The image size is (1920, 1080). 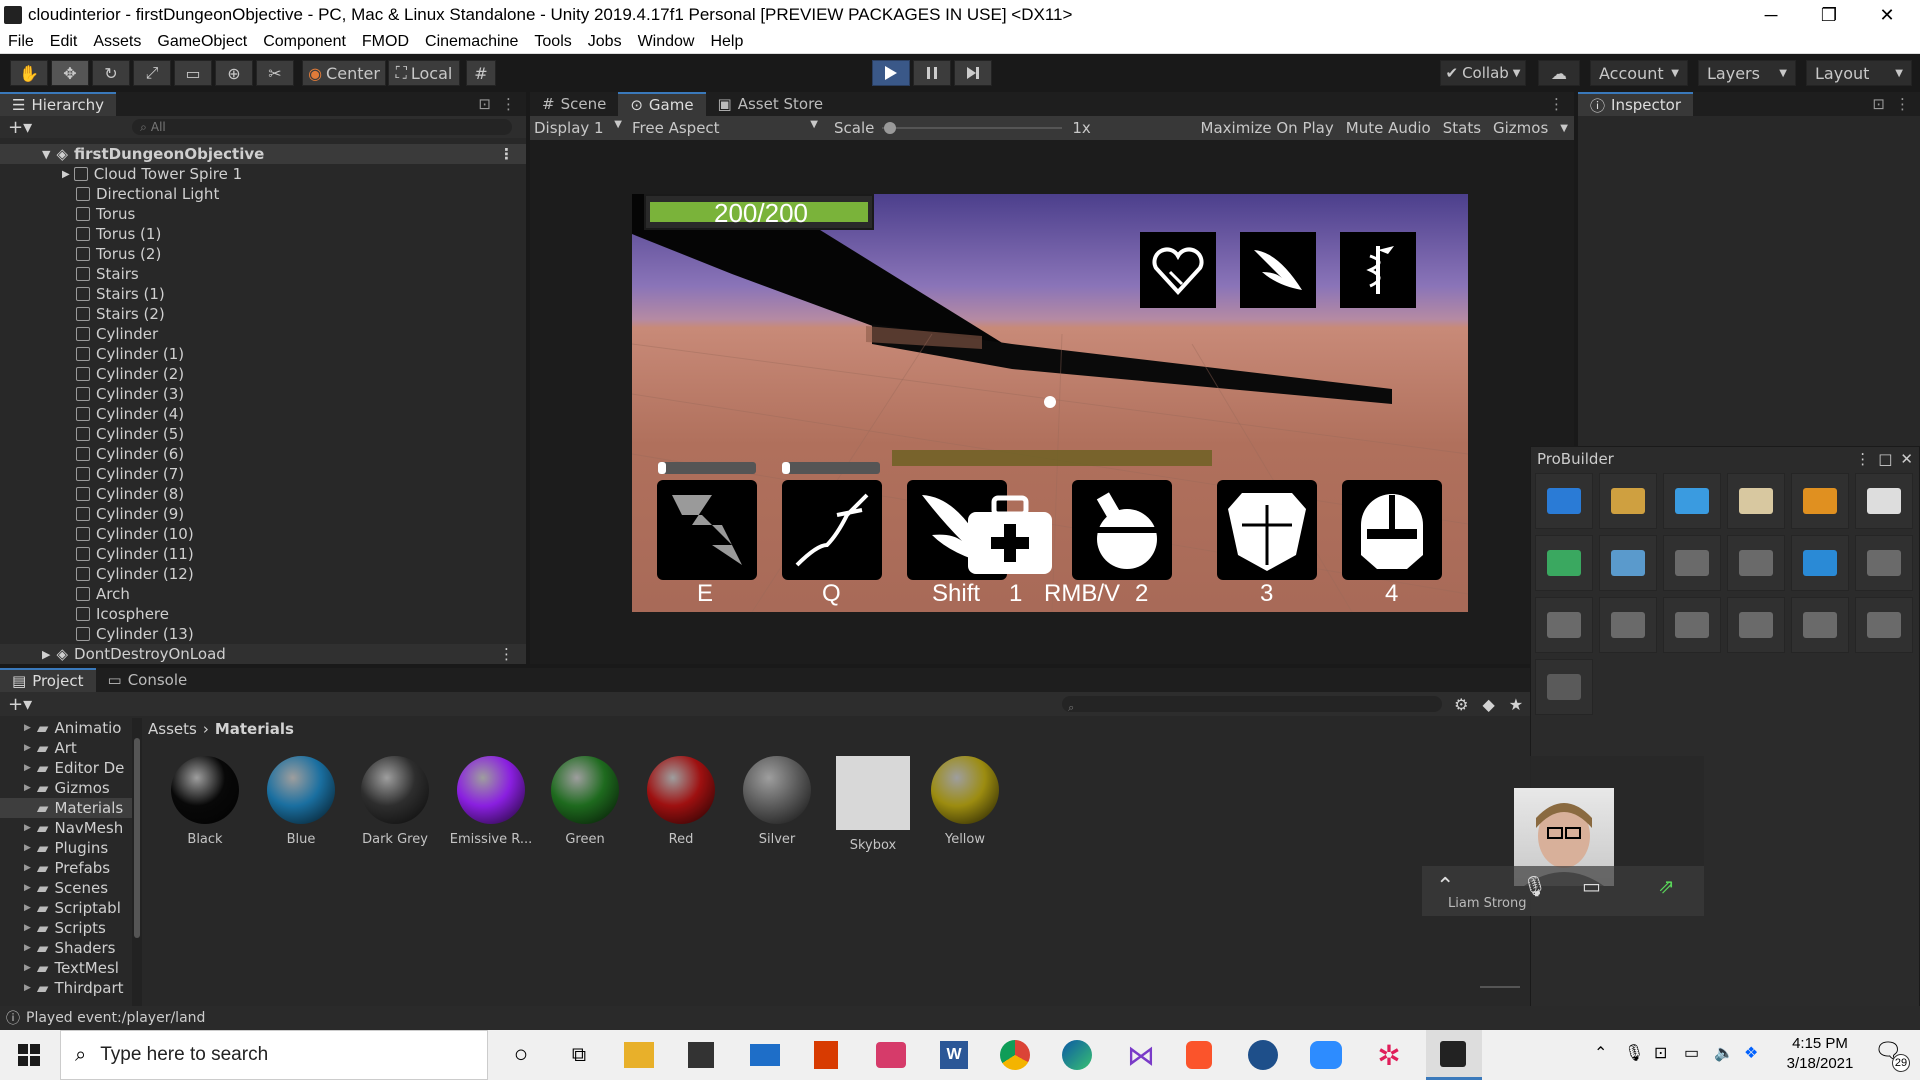 I want to click on task-view-icon: ⧉, so click(x=579, y=1055).